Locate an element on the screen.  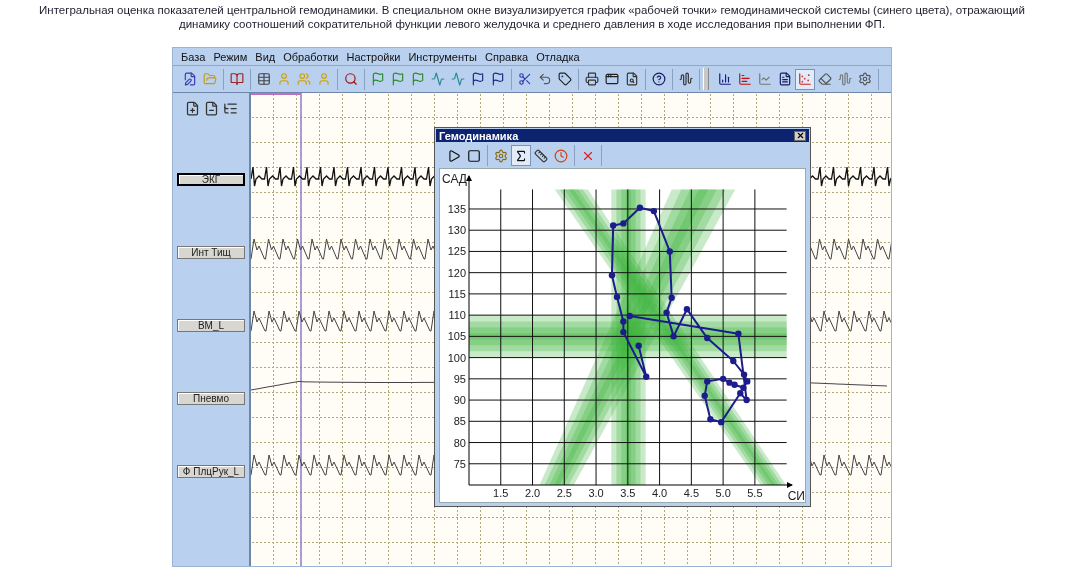
tick-label: 4.5 is located at coordinates (691, 493).